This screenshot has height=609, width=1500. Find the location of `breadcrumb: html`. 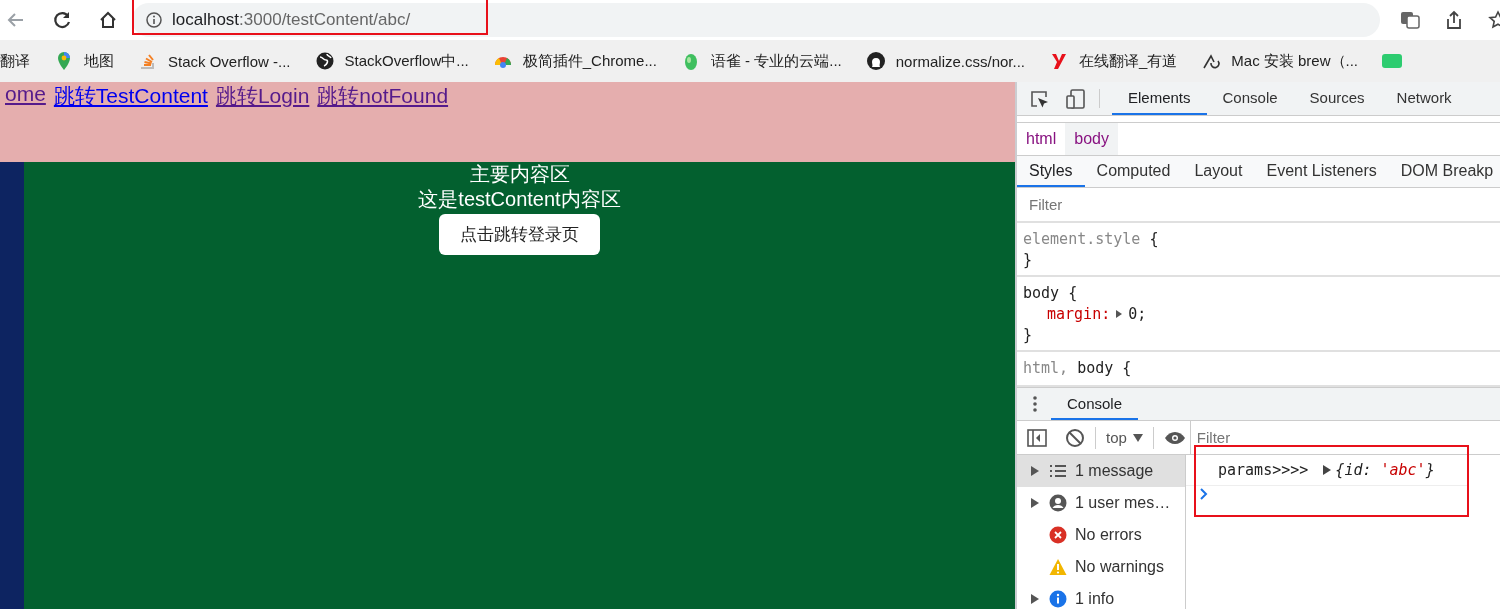

breadcrumb: html is located at coordinates (1041, 138).